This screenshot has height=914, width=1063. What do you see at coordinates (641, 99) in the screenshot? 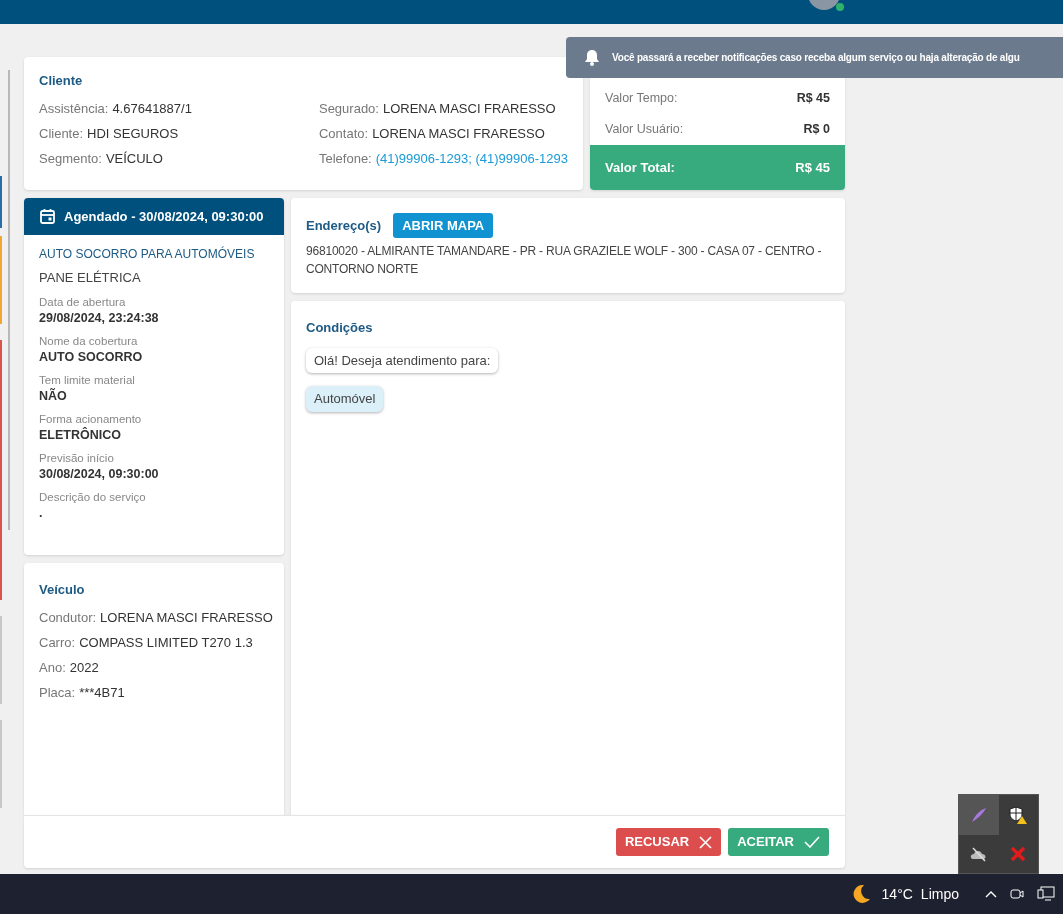
I see `value-label: Valor Tempo:` at bounding box center [641, 99].